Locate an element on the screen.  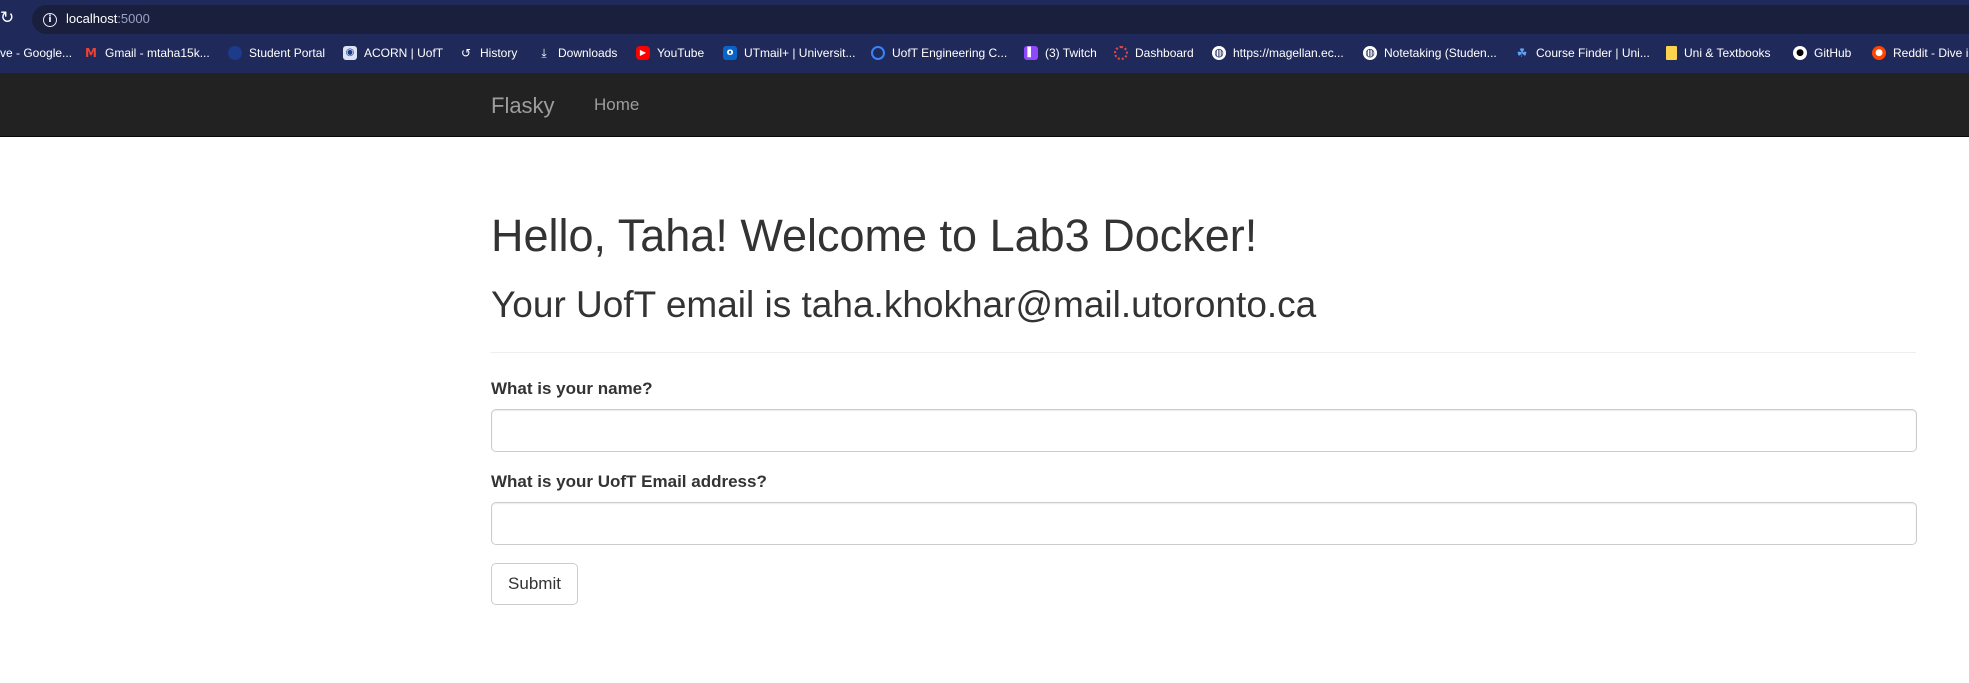
gmail-icon: M is located at coordinates (91, 53).